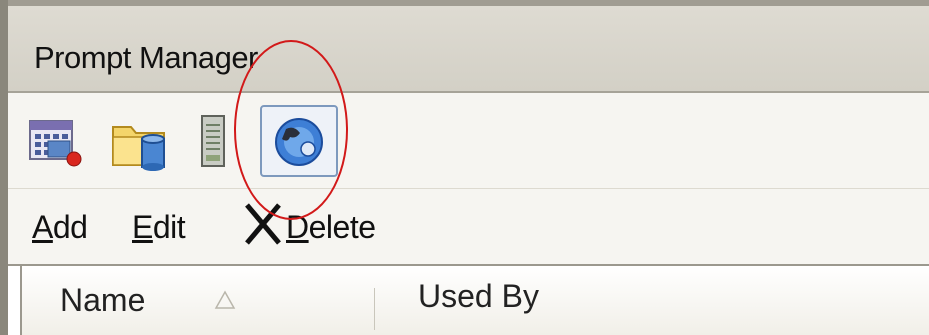 This screenshot has height=335, width=929. I want to click on sort-ascending-icon, so click(225, 302).